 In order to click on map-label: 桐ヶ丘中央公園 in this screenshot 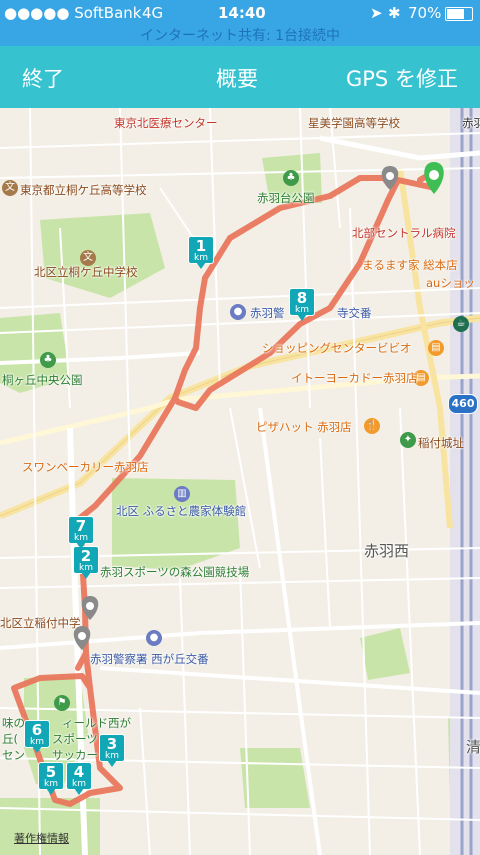, I will do `click(42, 380)`.